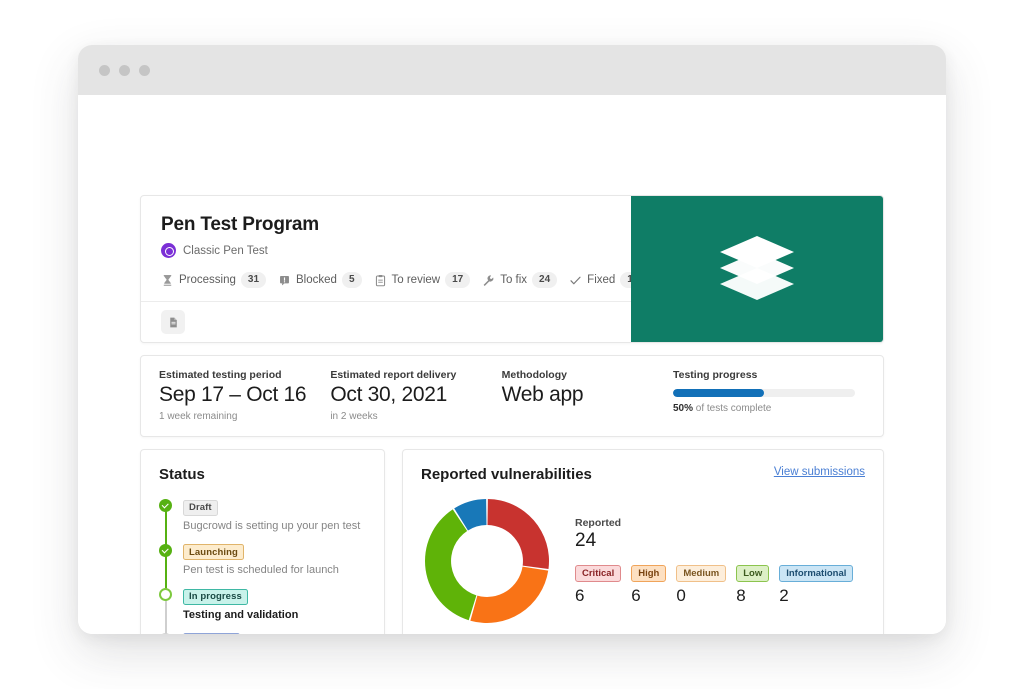  Describe the element at coordinates (598, 523) in the screenshot. I see `reported-label: Reported` at that location.